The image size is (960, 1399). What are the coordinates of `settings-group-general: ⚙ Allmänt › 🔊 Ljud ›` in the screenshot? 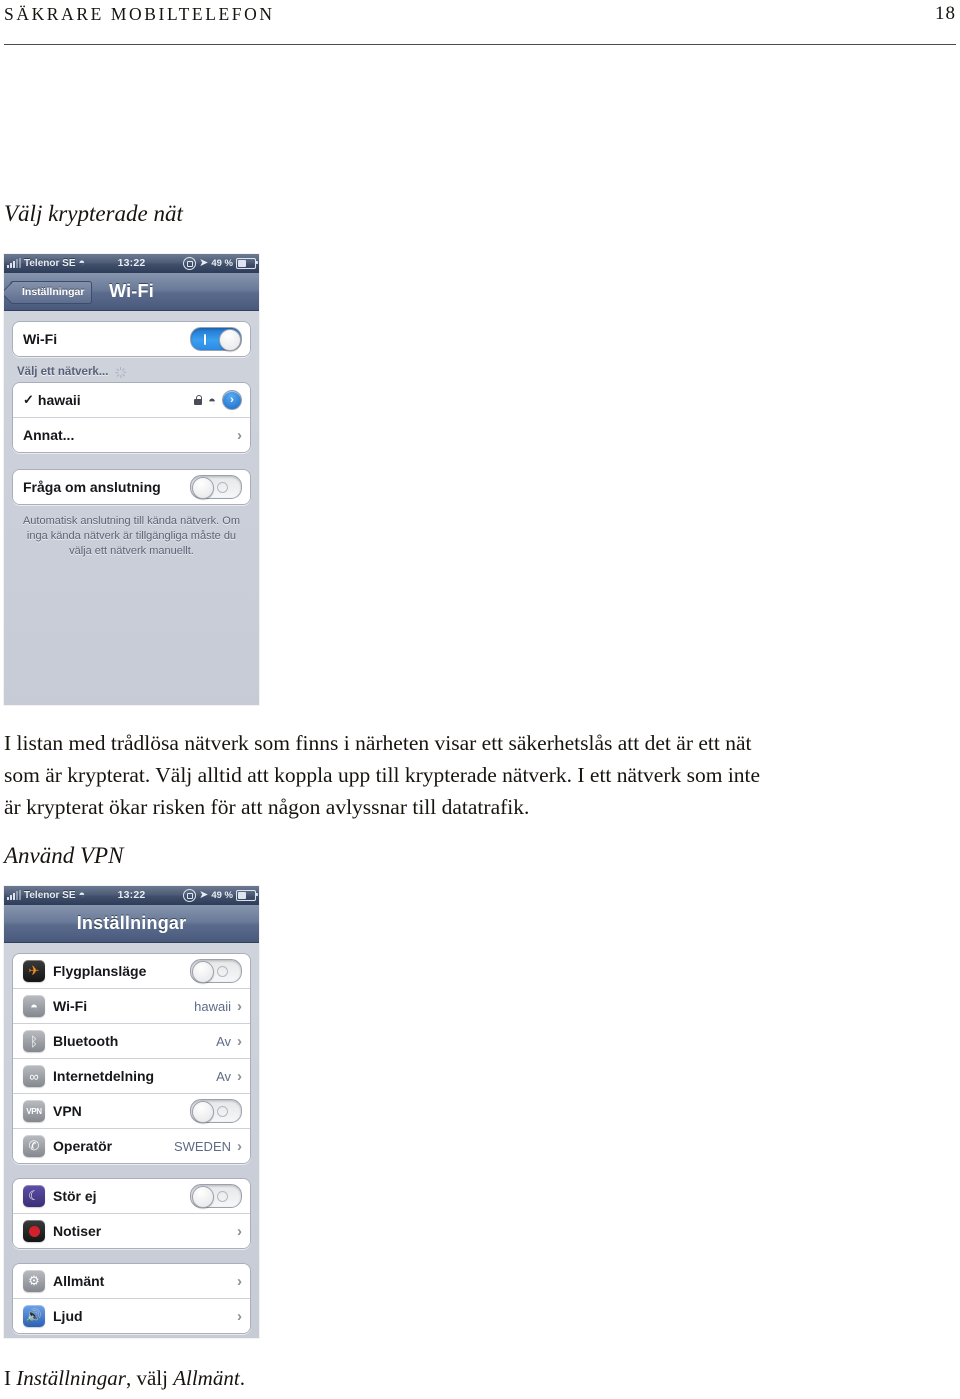 It's located at (131, 1298).